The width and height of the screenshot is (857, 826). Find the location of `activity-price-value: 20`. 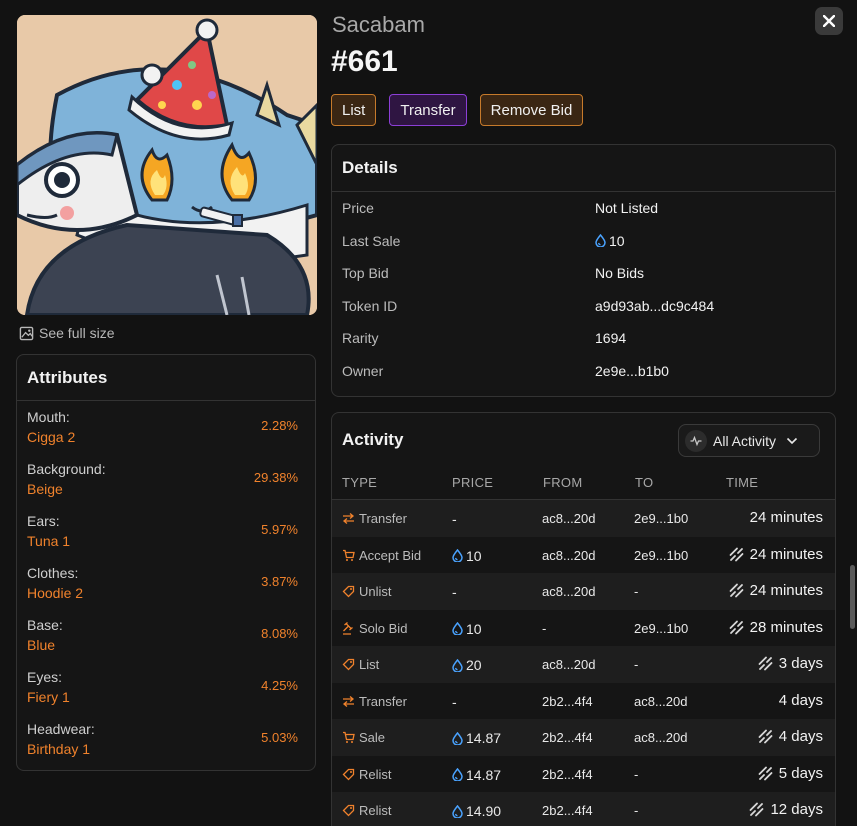

activity-price-value: 20 is located at coordinates (474, 665).